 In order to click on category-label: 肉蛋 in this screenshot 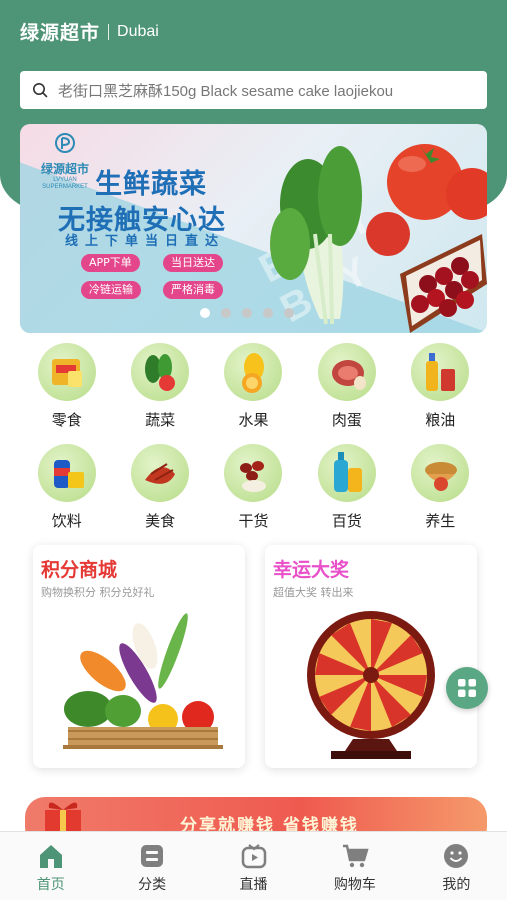, I will do `click(346, 420)`.